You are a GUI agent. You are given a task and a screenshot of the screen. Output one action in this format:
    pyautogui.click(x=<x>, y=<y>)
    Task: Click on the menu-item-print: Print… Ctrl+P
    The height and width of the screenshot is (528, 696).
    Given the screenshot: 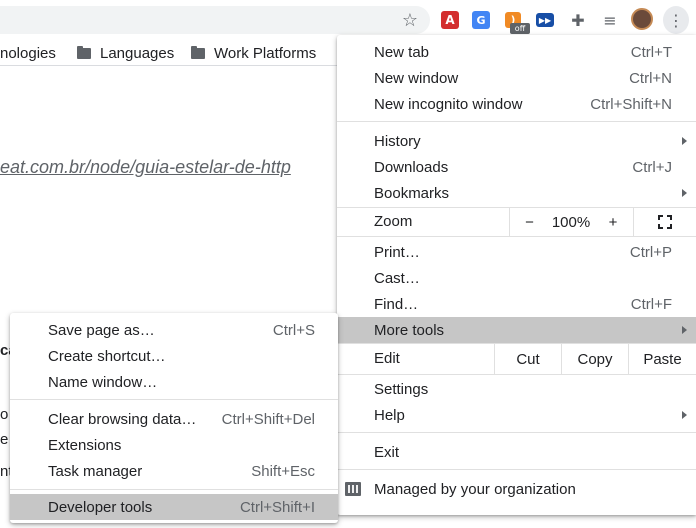 What is the action you would take?
    pyautogui.click(x=516, y=252)
    